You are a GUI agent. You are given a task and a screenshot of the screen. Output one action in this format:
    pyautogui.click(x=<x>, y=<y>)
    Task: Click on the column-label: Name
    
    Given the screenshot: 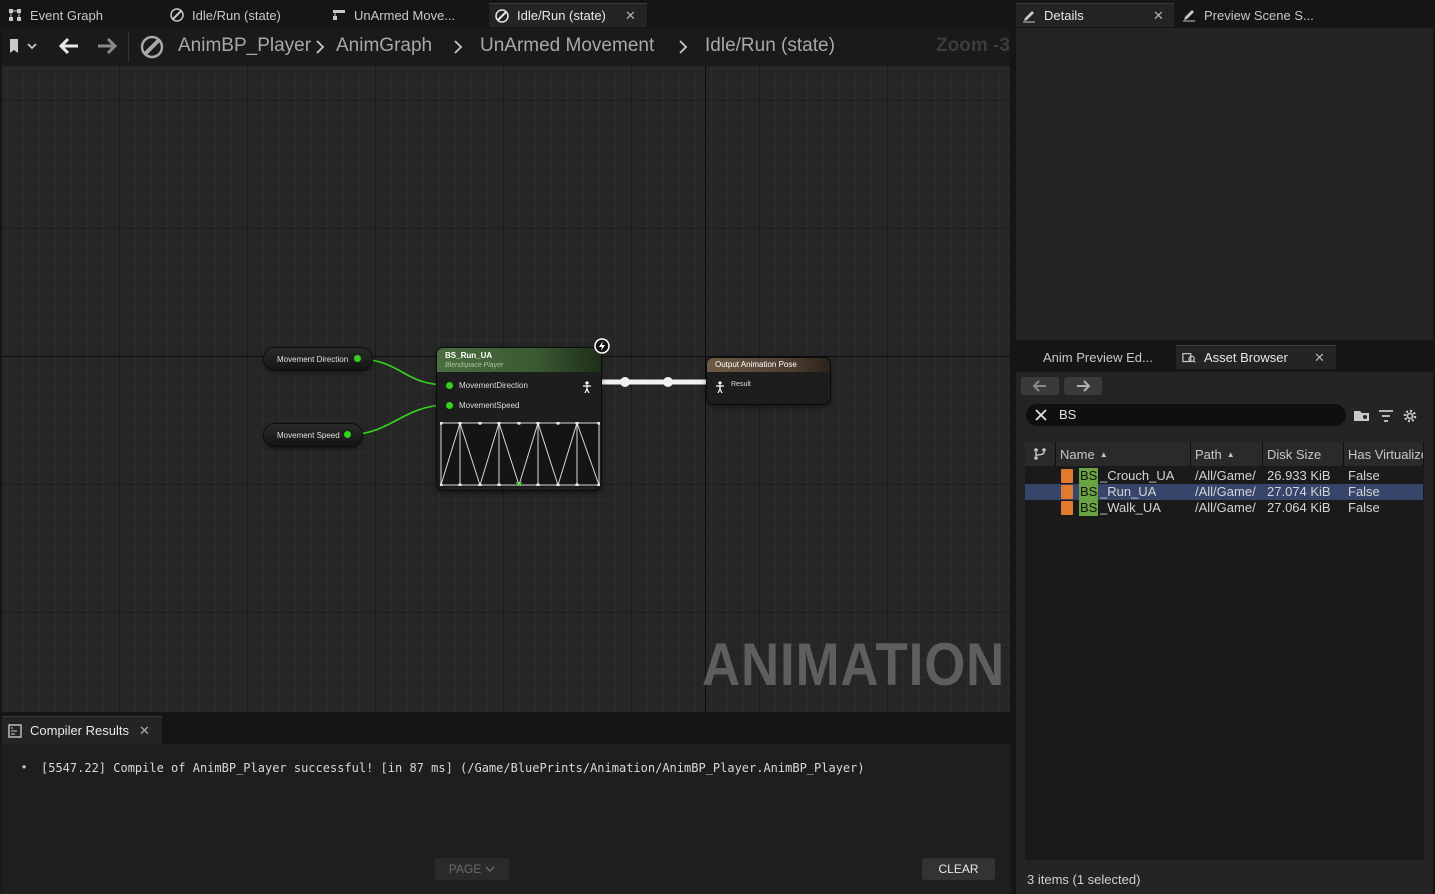 What is the action you would take?
    pyautogui.click(x=1077, y=454)
    